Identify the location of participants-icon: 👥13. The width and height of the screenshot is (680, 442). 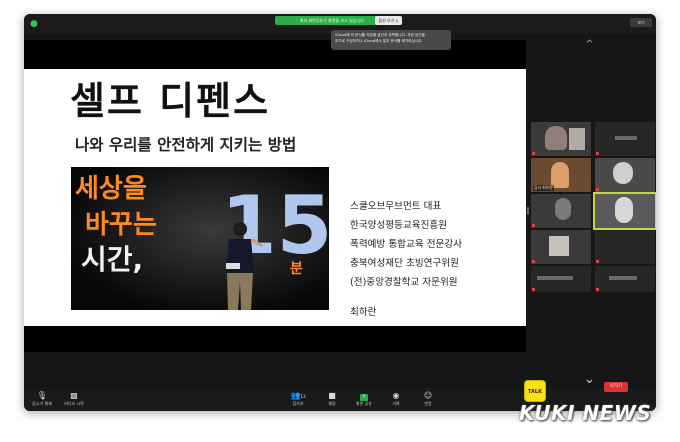
(298, 395).